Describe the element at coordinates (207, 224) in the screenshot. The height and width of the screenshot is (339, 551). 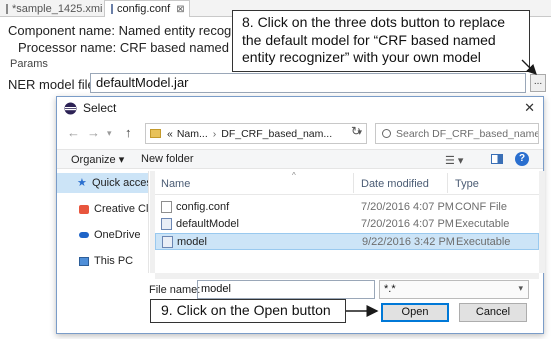
I see `file-name: defaultModel` at that location.